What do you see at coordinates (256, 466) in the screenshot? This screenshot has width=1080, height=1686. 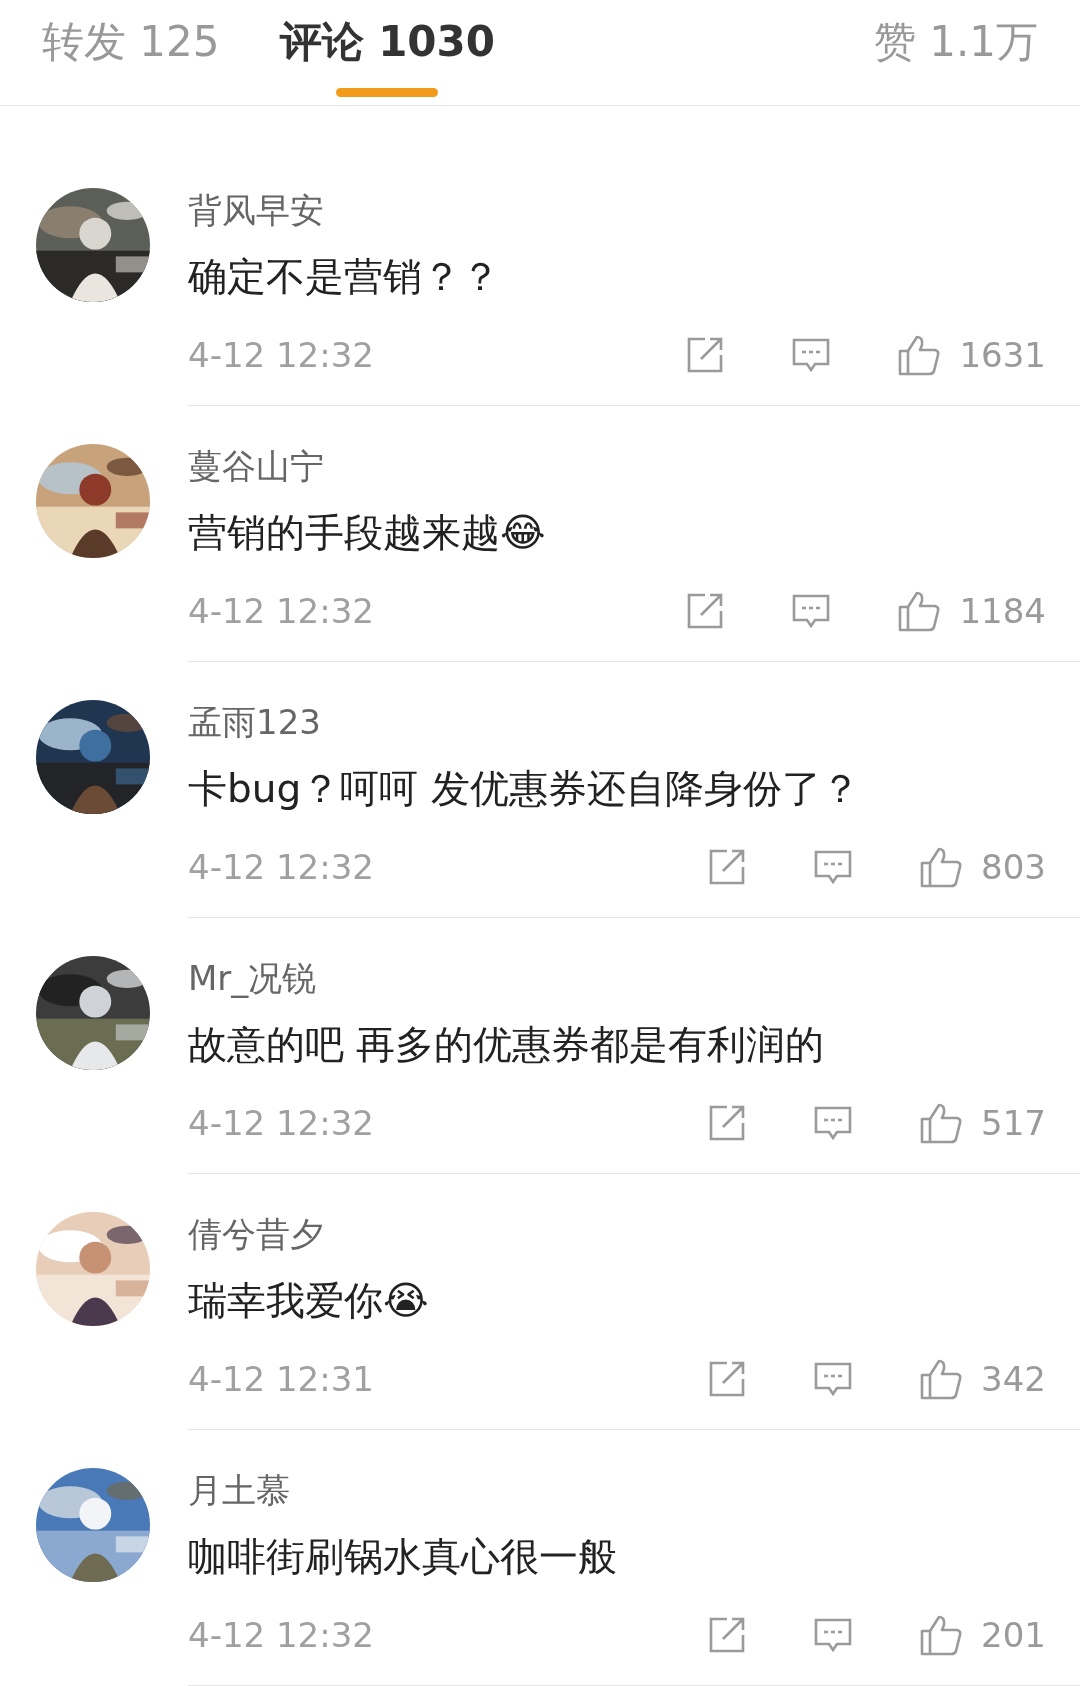 I see `user-name: 蔓谷山宁` at bounding box center [256, 466].